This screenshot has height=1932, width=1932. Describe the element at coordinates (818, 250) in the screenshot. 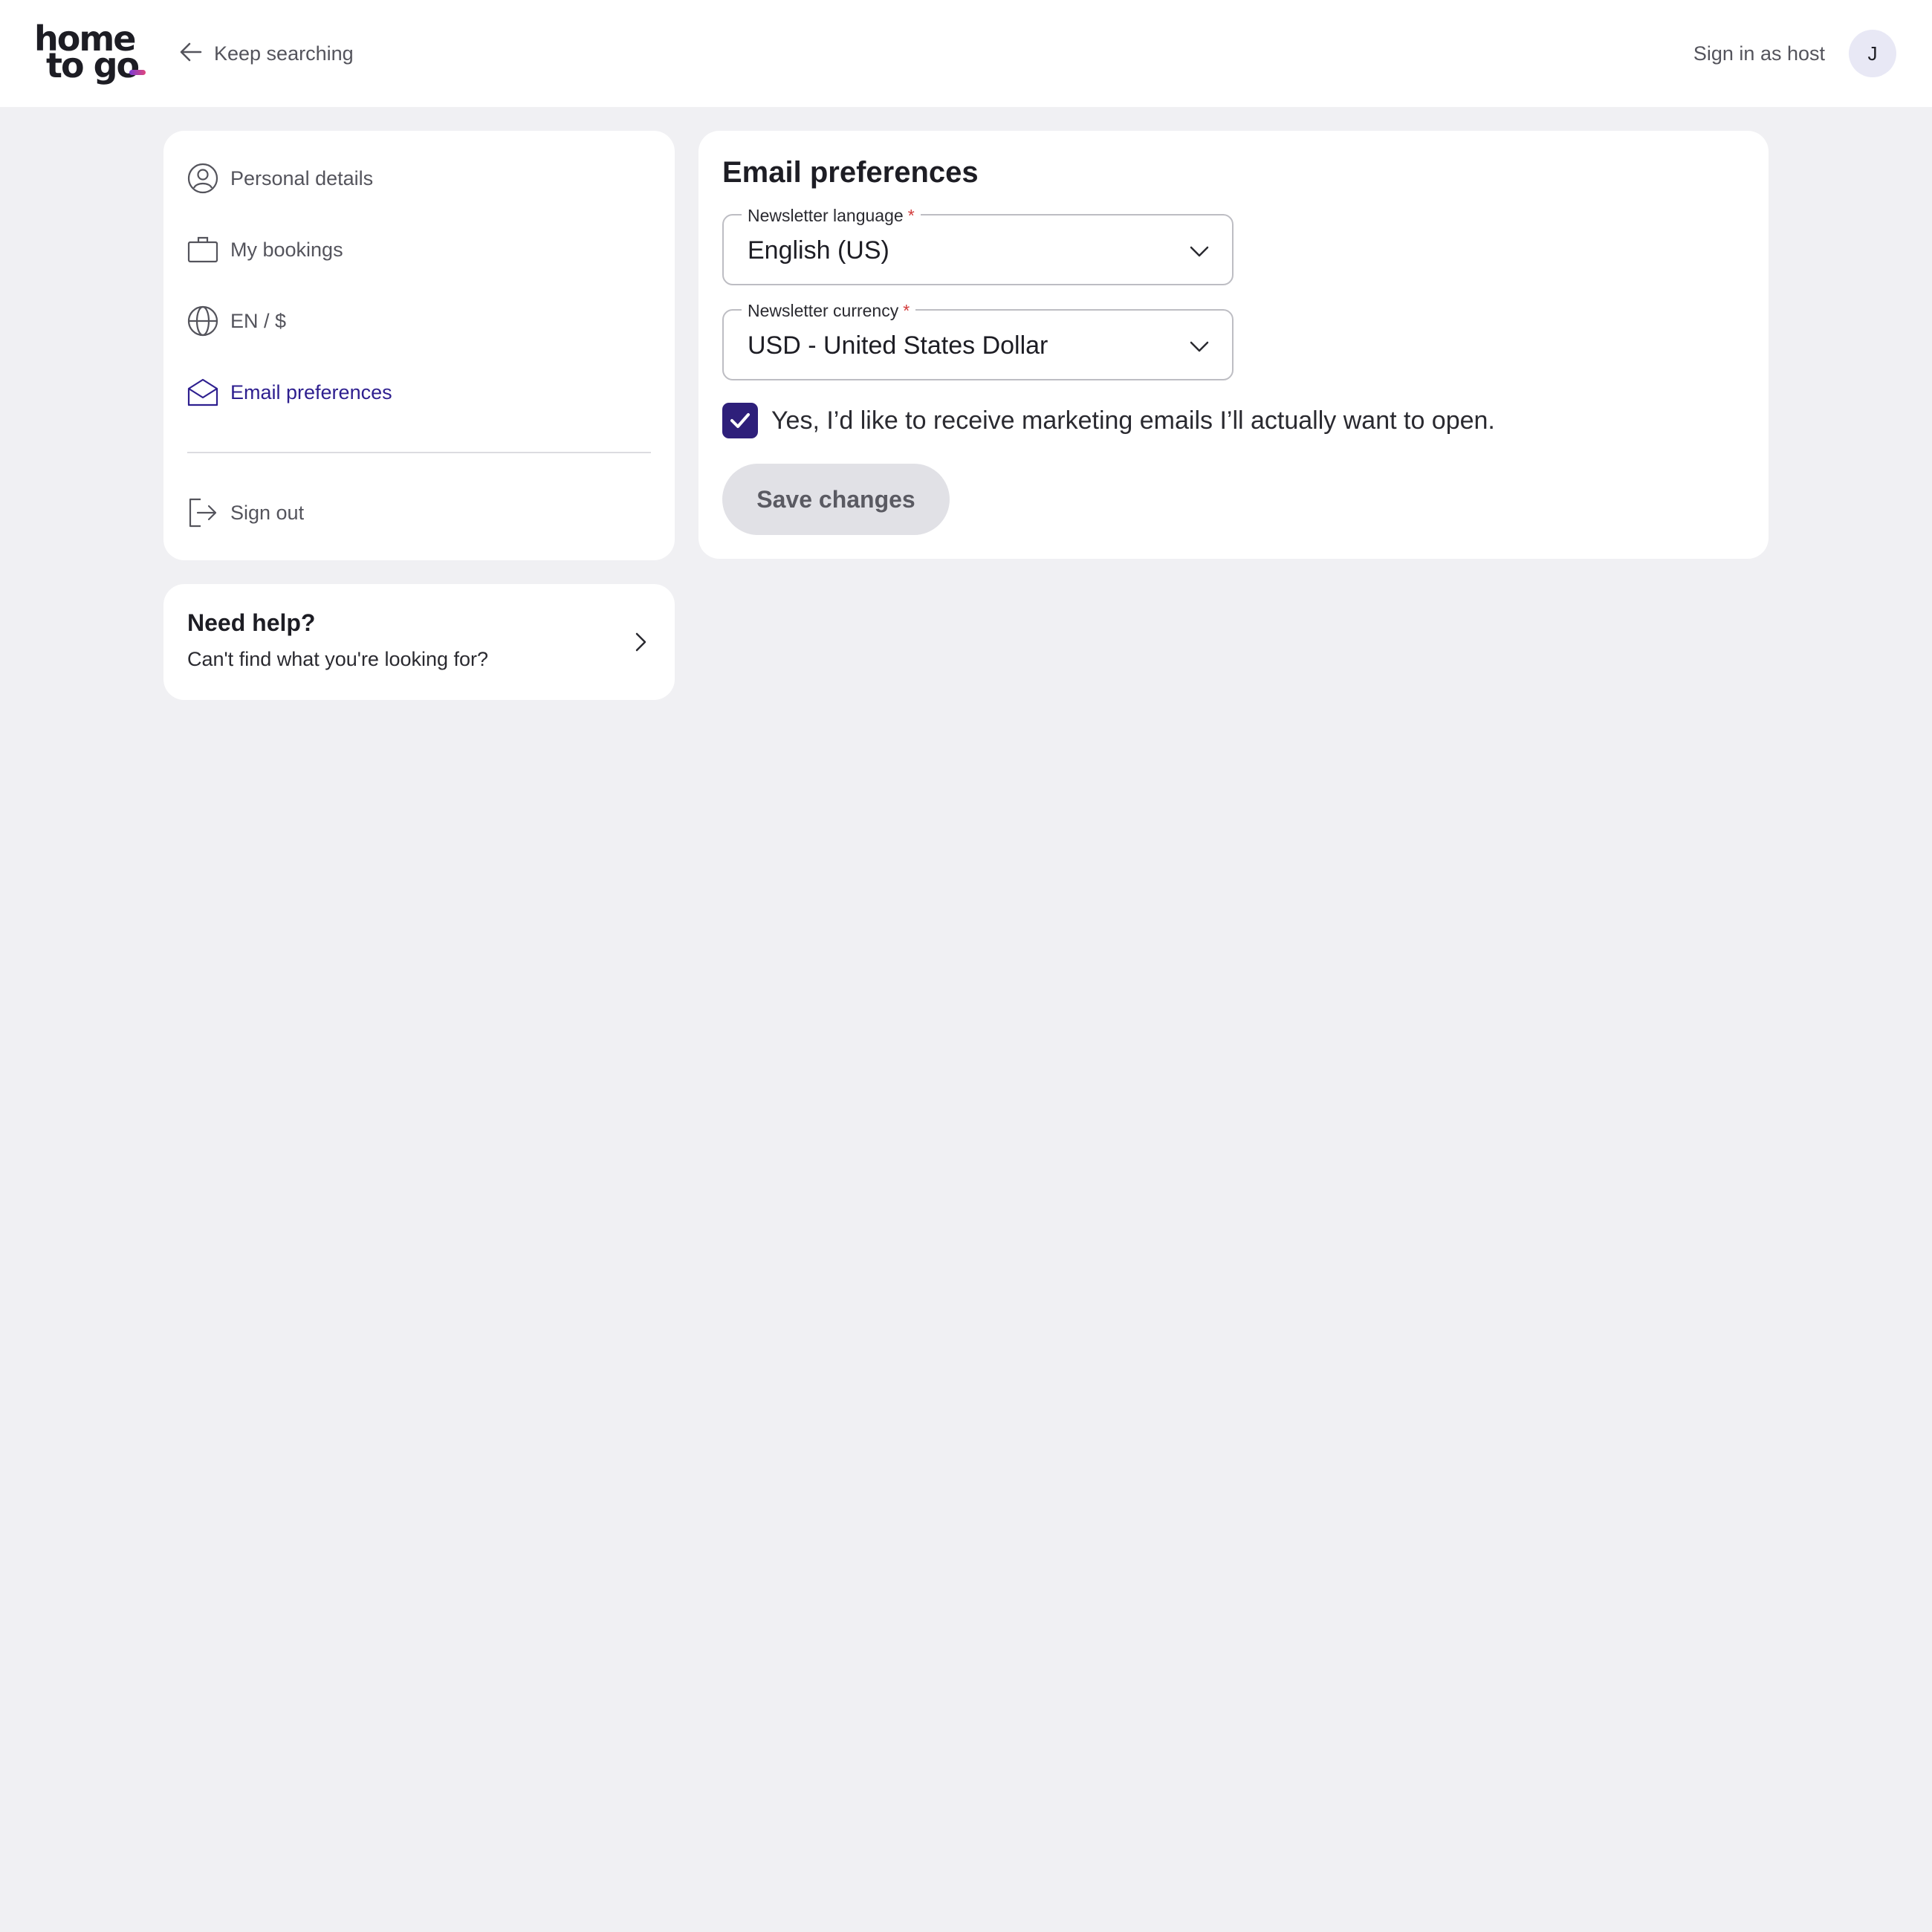

I see `selected-value: English (US)` at that location.